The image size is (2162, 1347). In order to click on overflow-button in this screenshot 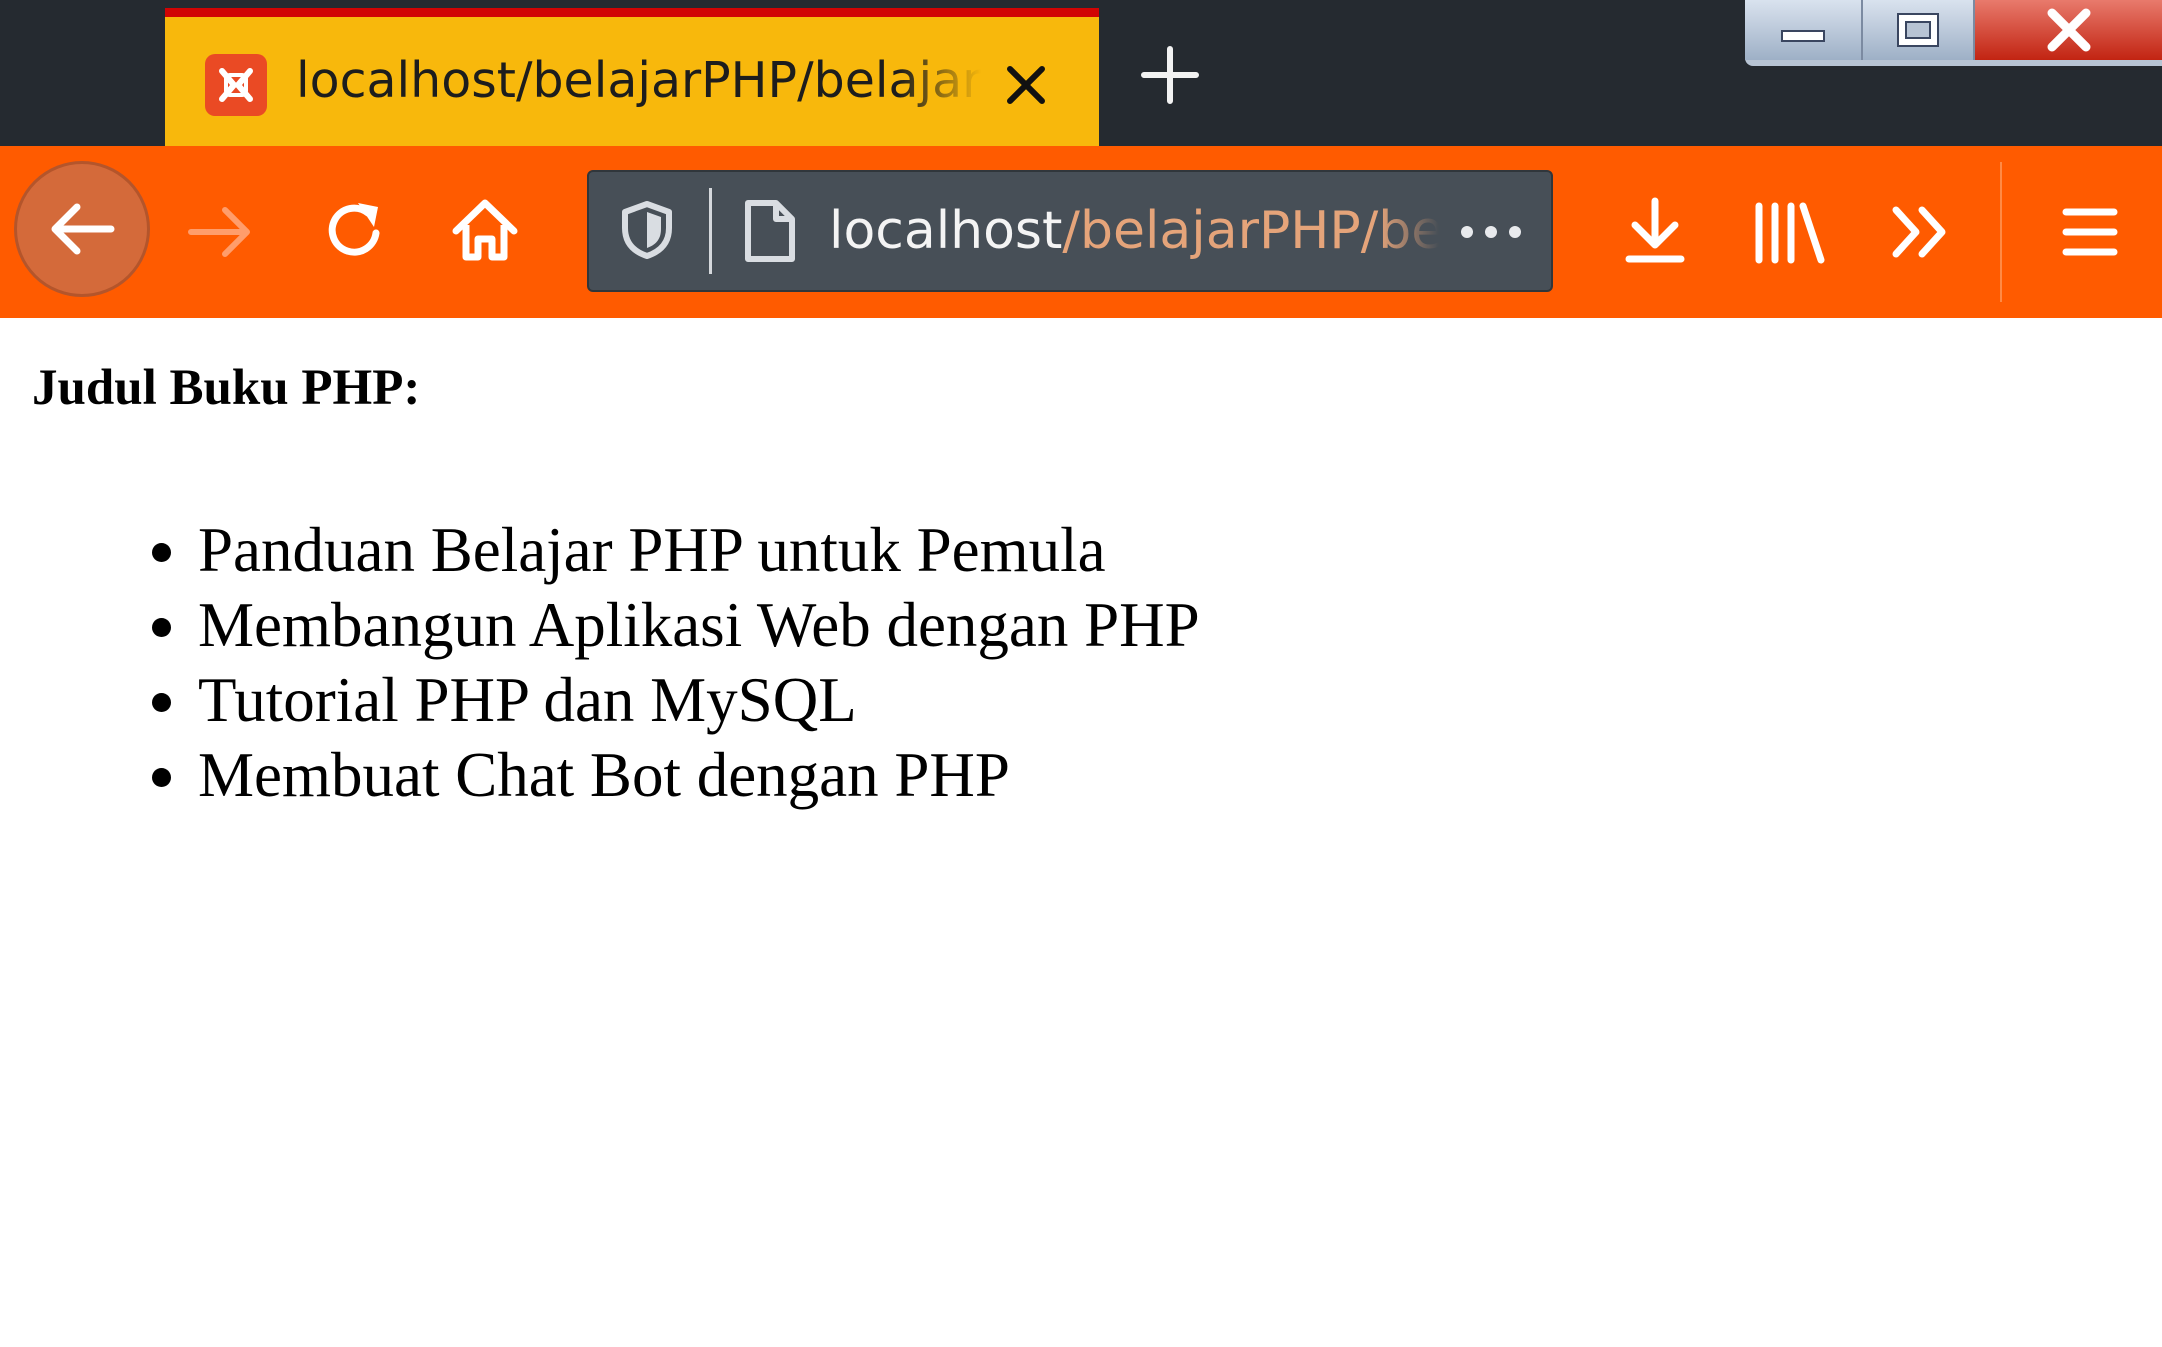, I will do `click(1920, 232)`.